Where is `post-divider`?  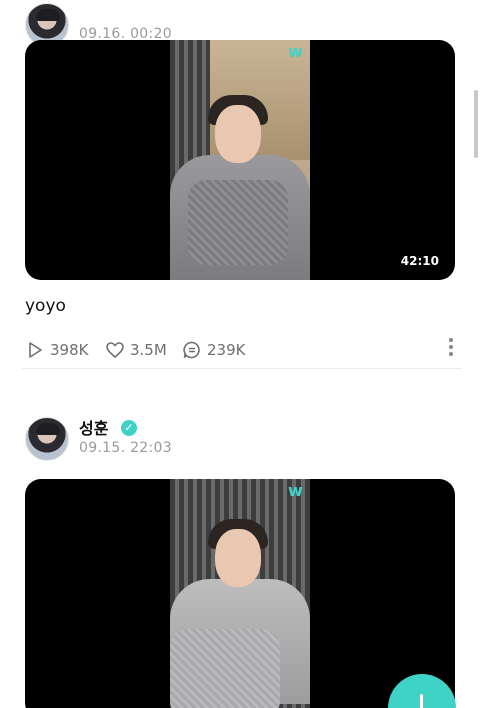 post-divider is located at coordinates (242, 368).